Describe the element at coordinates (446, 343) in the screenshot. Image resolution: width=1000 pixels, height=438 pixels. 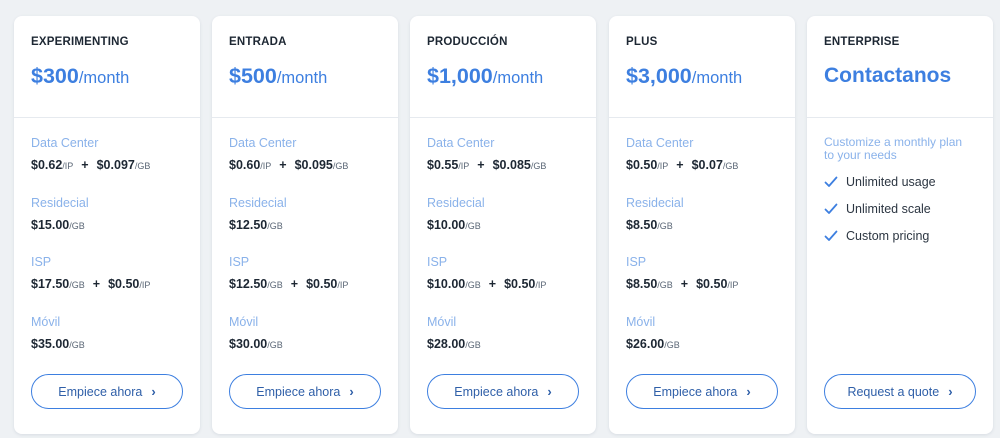
I see `rate-value: $28.00` at that location.